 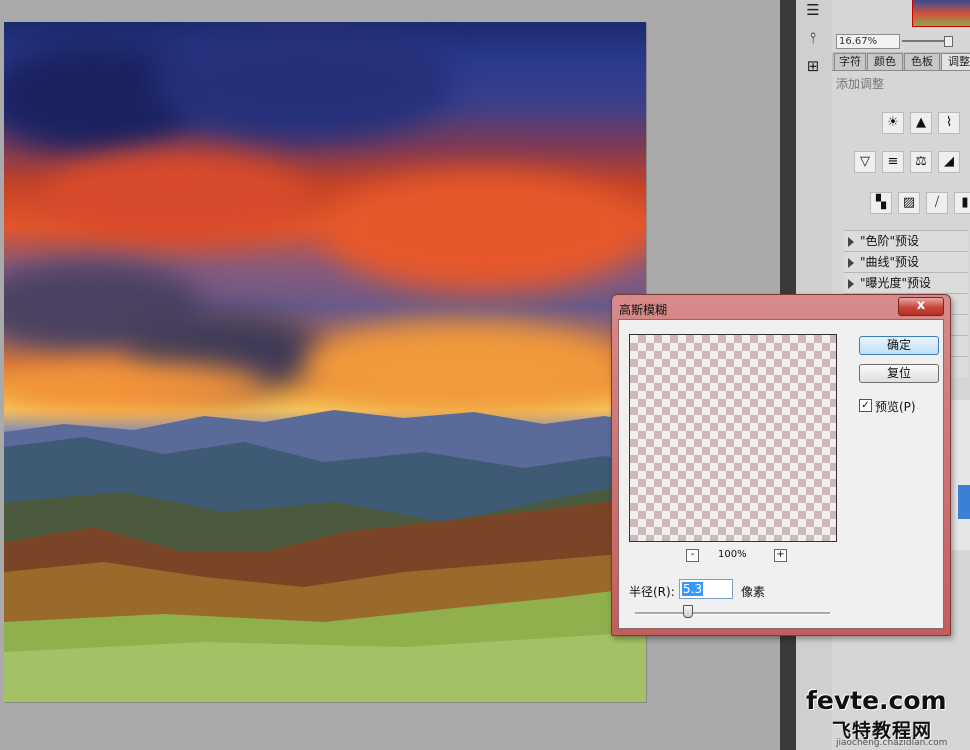 I want to click on navigator-slider-thumb, so click(x=948, y=41).